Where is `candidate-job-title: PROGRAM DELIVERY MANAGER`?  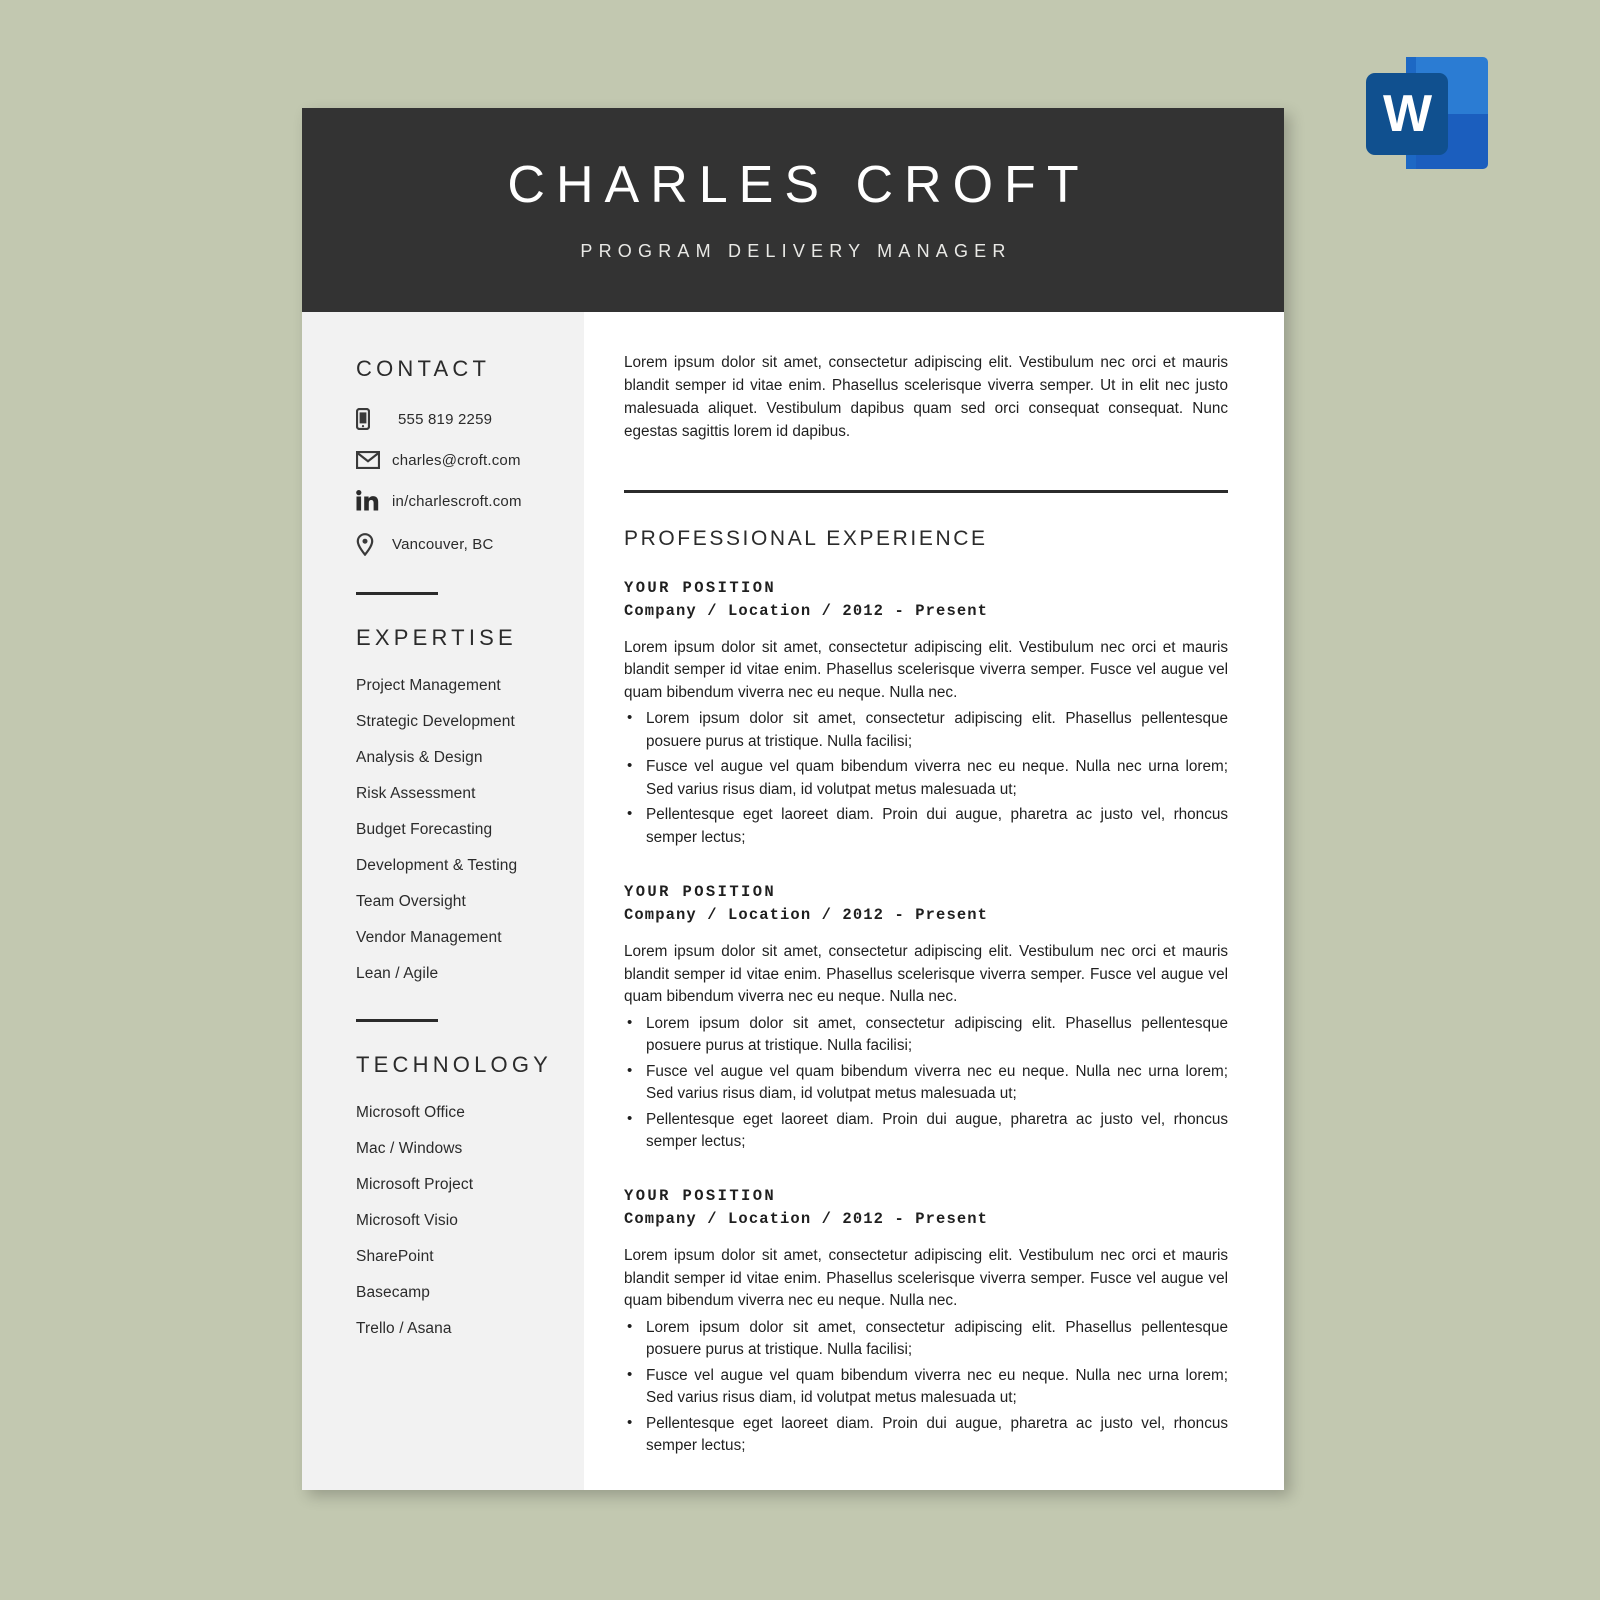 candidate-job-title: PROGRAM DELIVERY MANAGER is located at coordinates (796, 250).